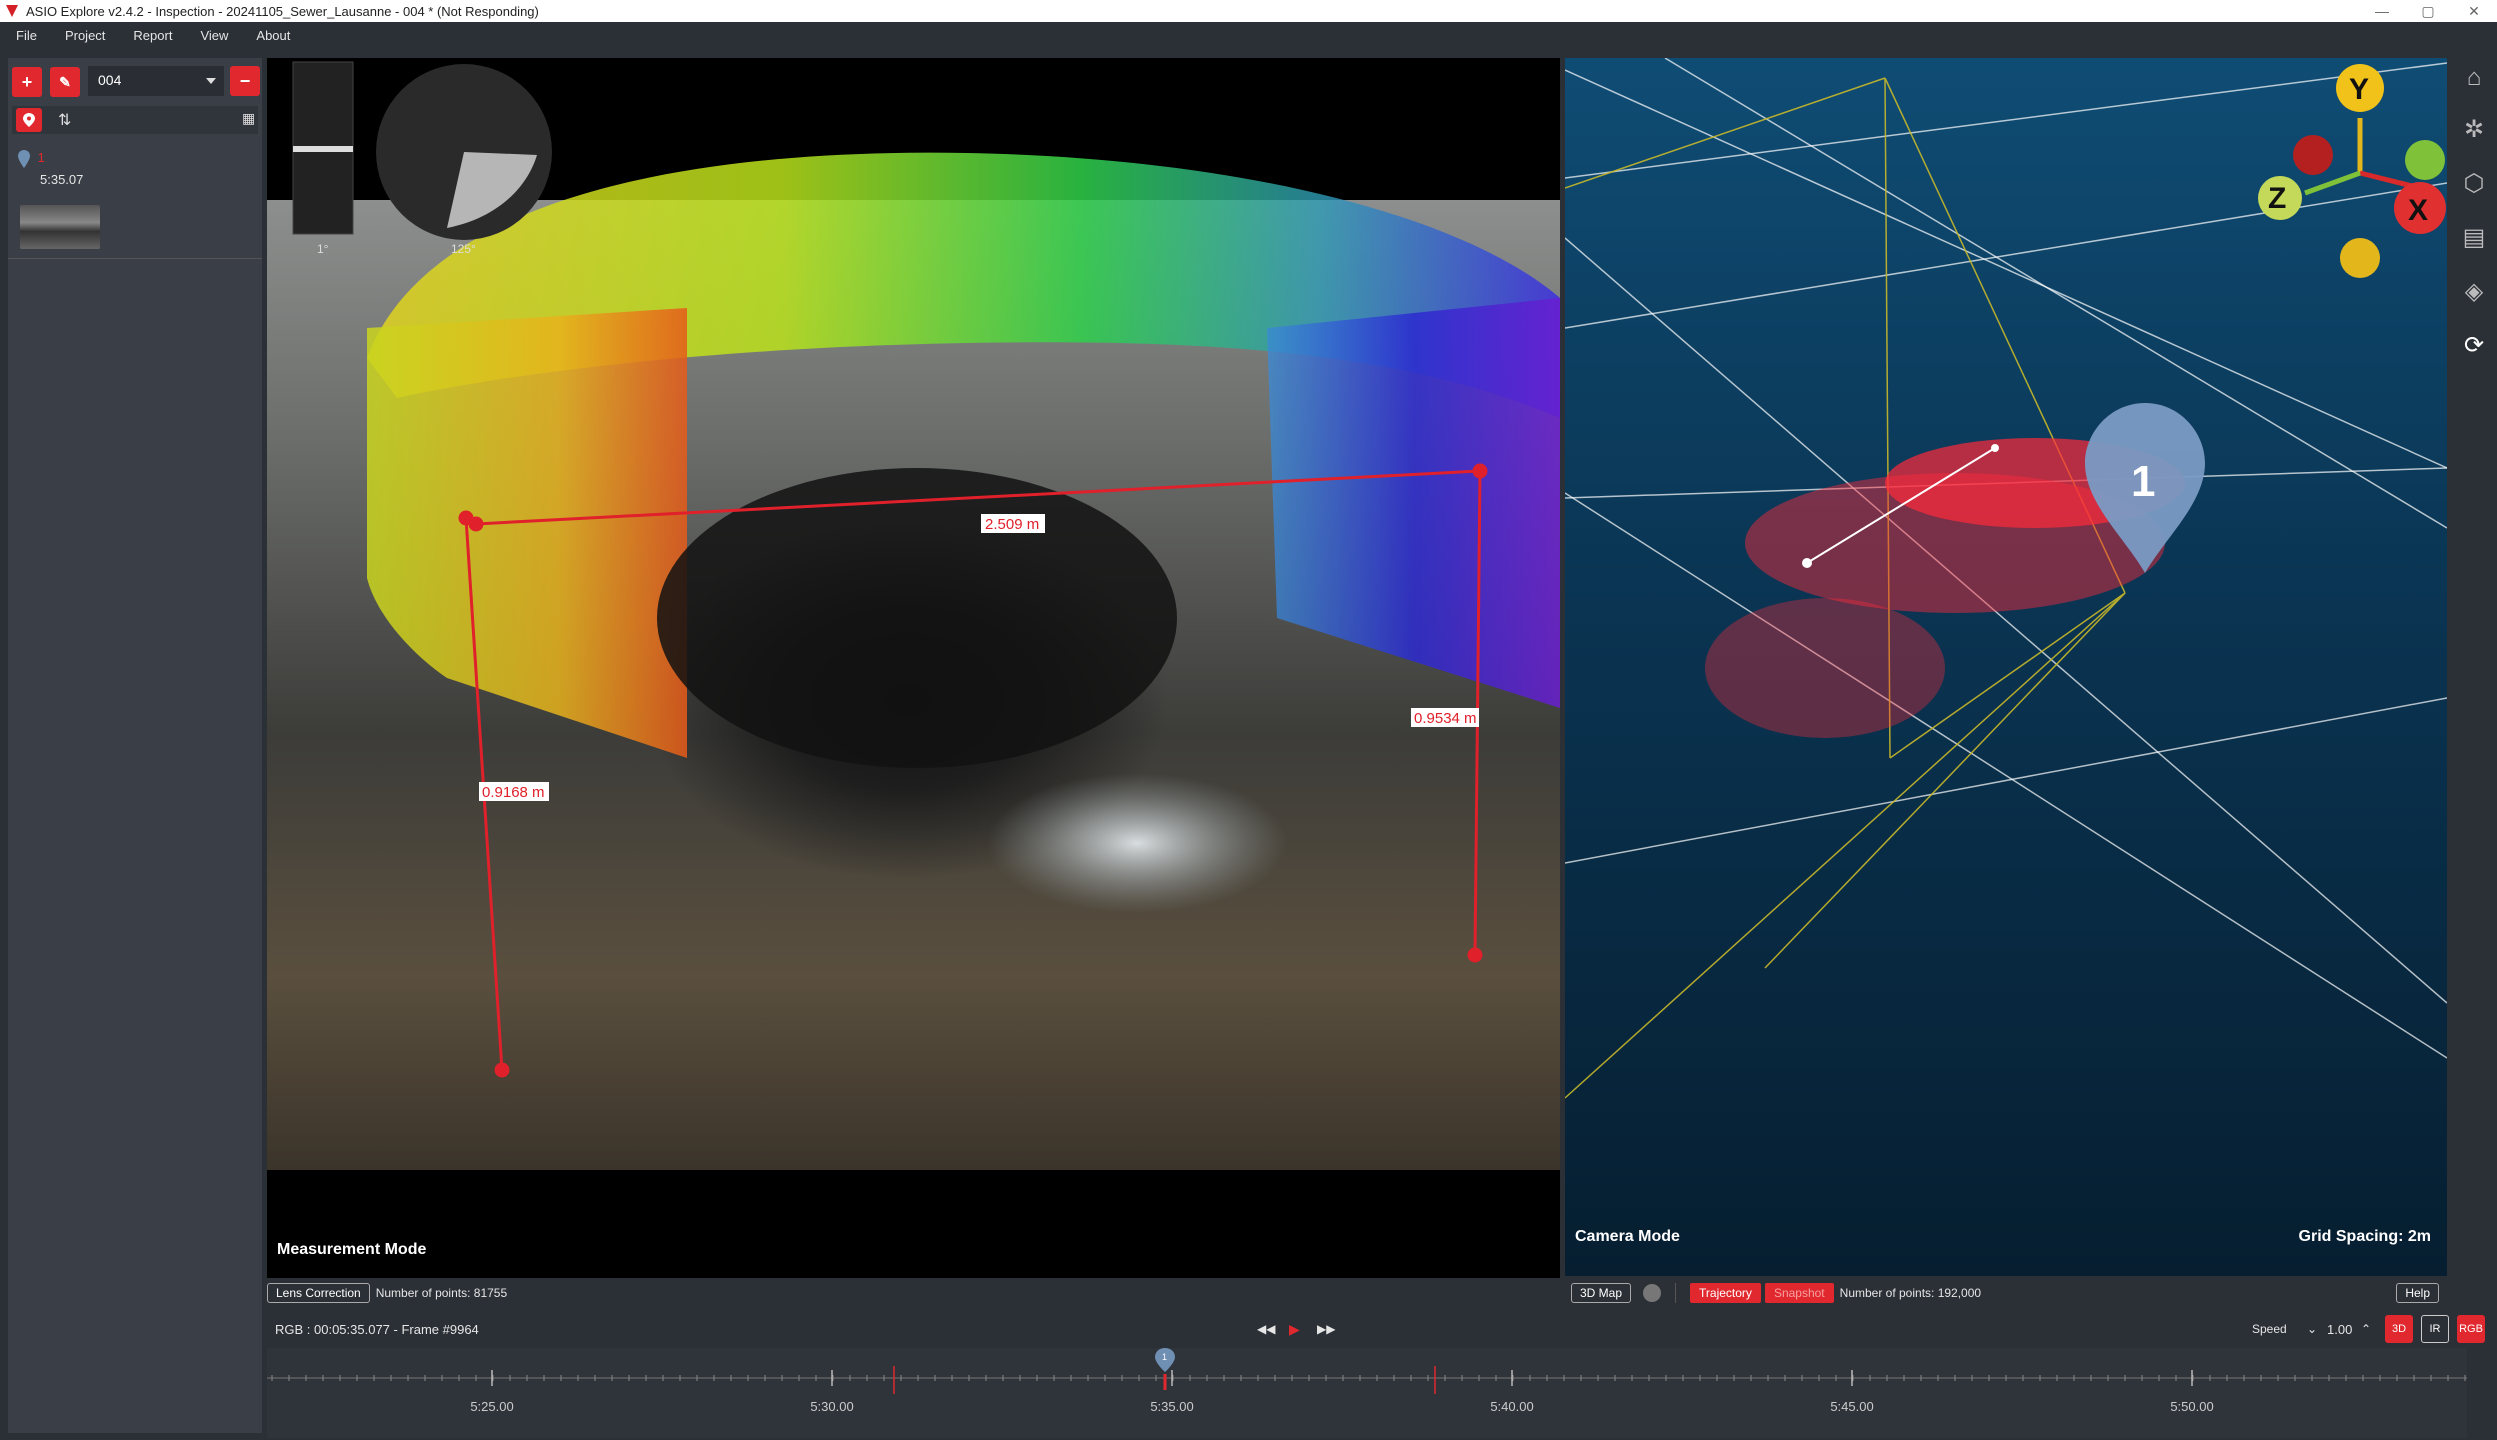  Describe the element at coordinates (2313, 155) in the screenshot. I see `axis-x-negative` at that location.